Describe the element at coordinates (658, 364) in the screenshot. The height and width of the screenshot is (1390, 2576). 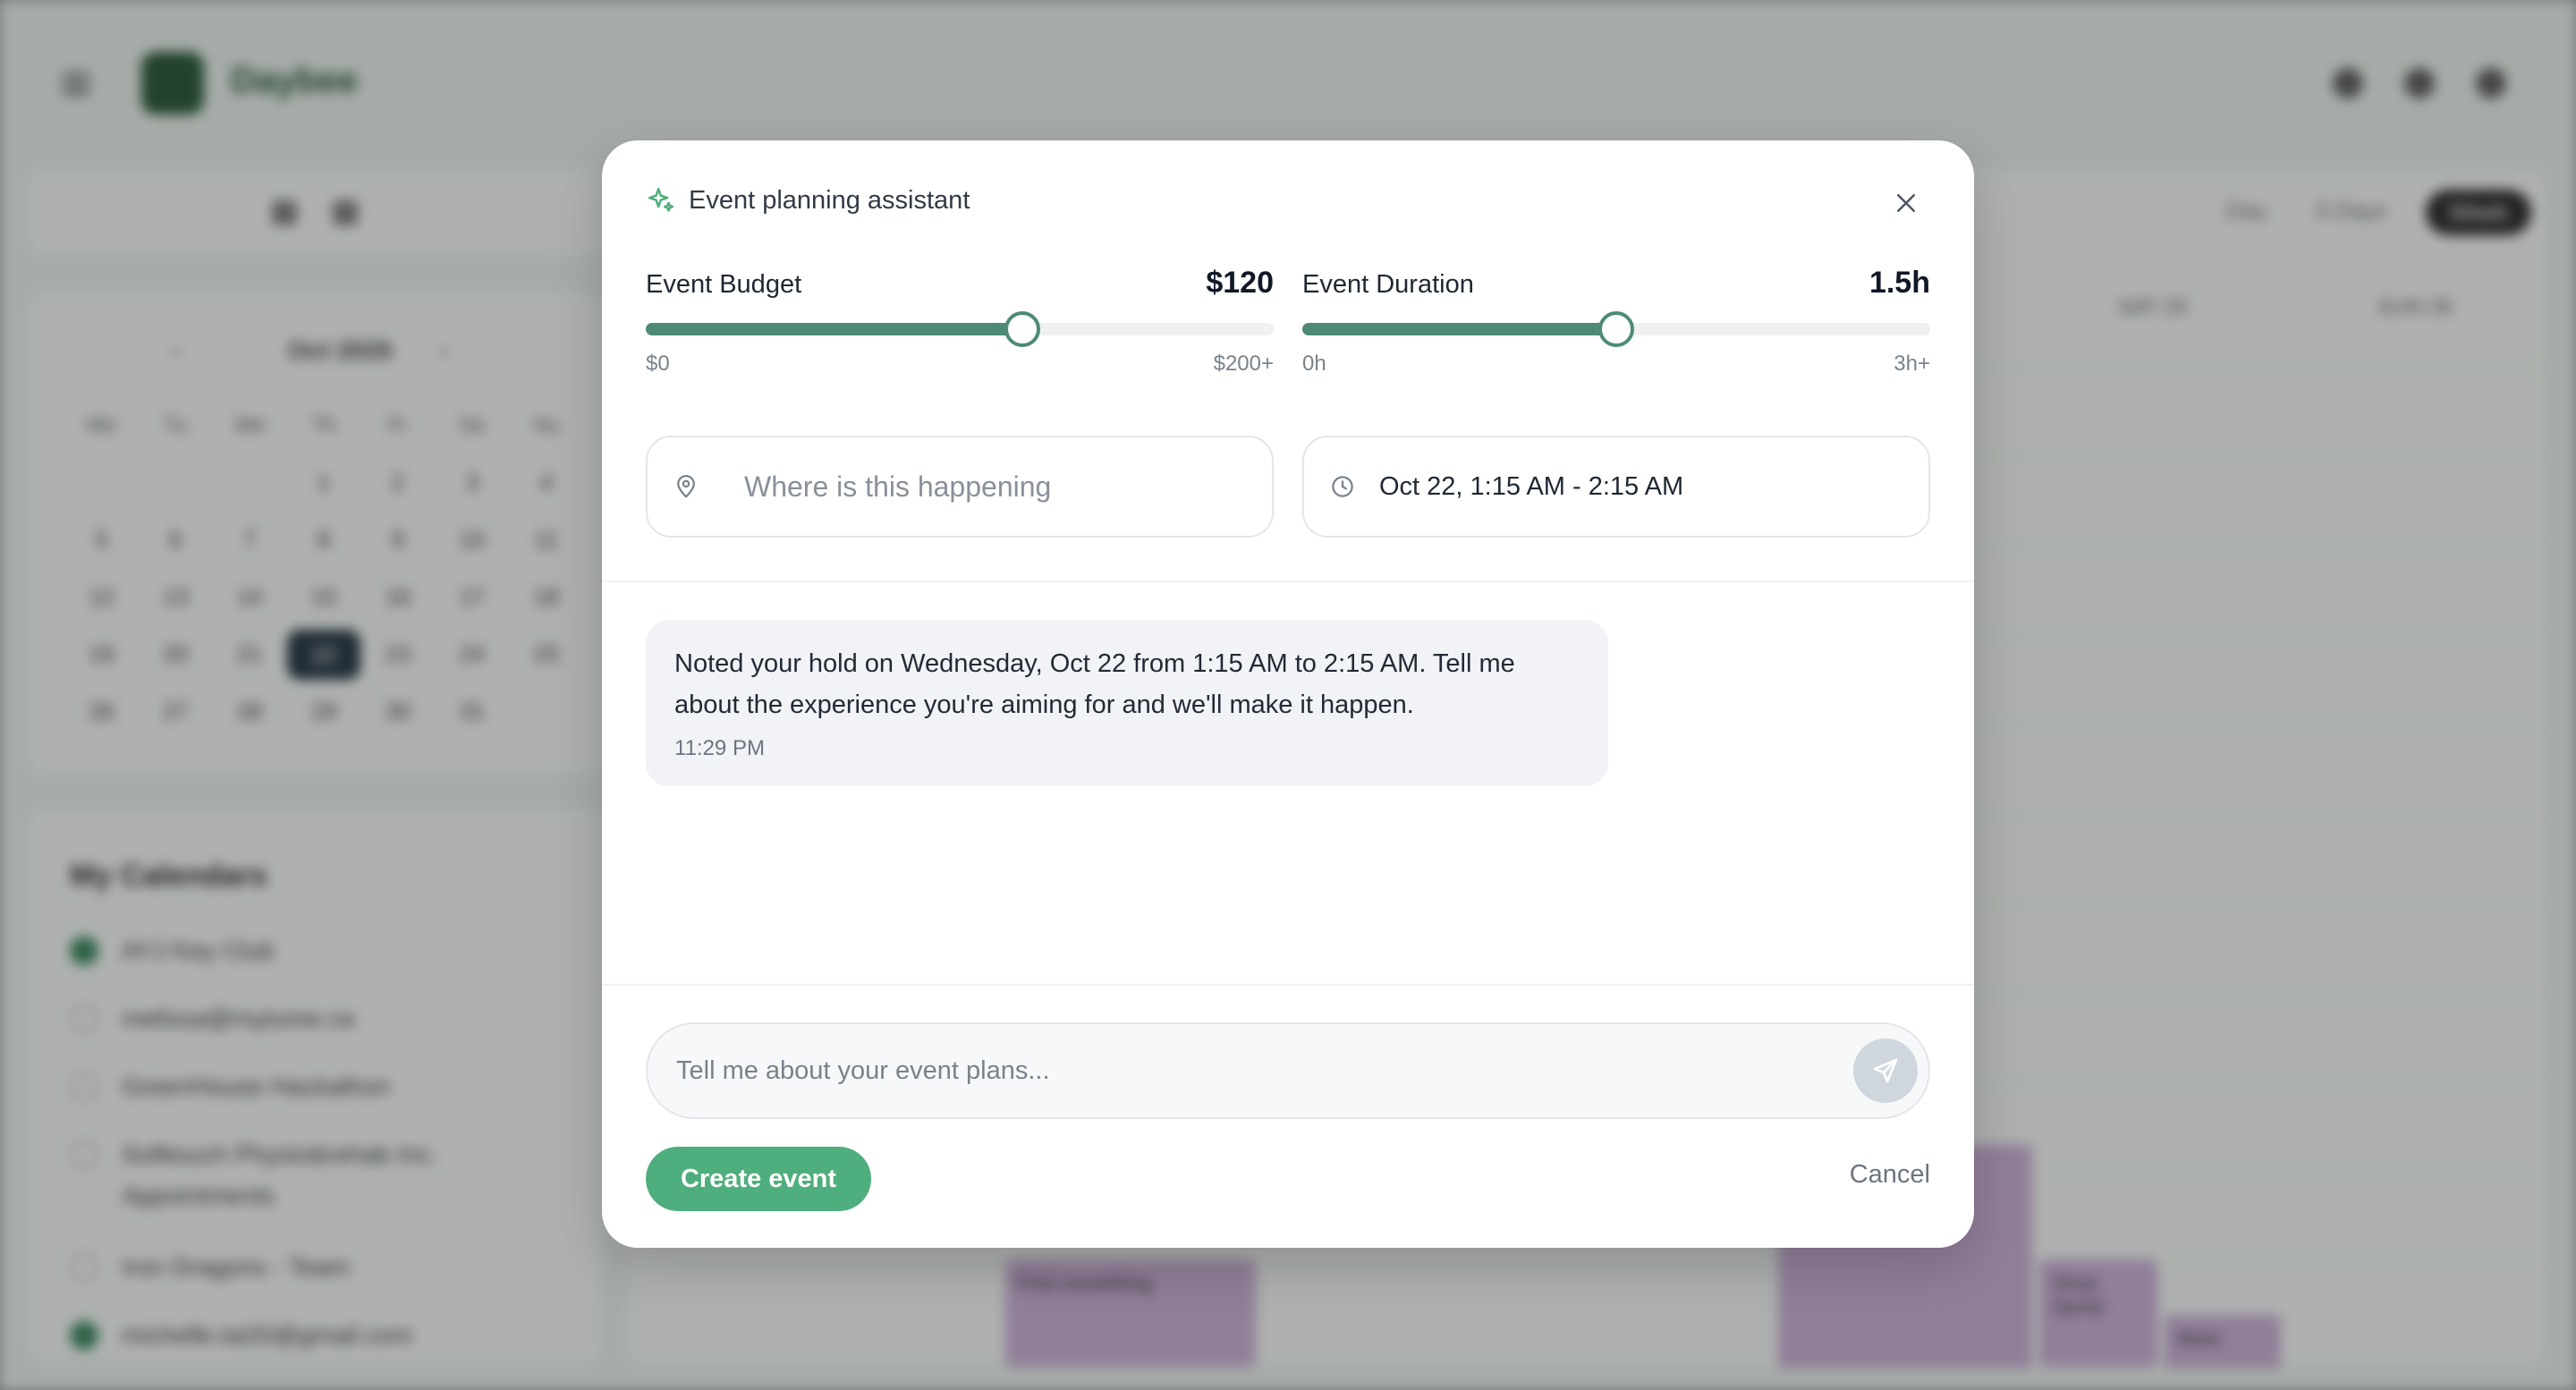
I see `budget-min-label: $0` at that location.